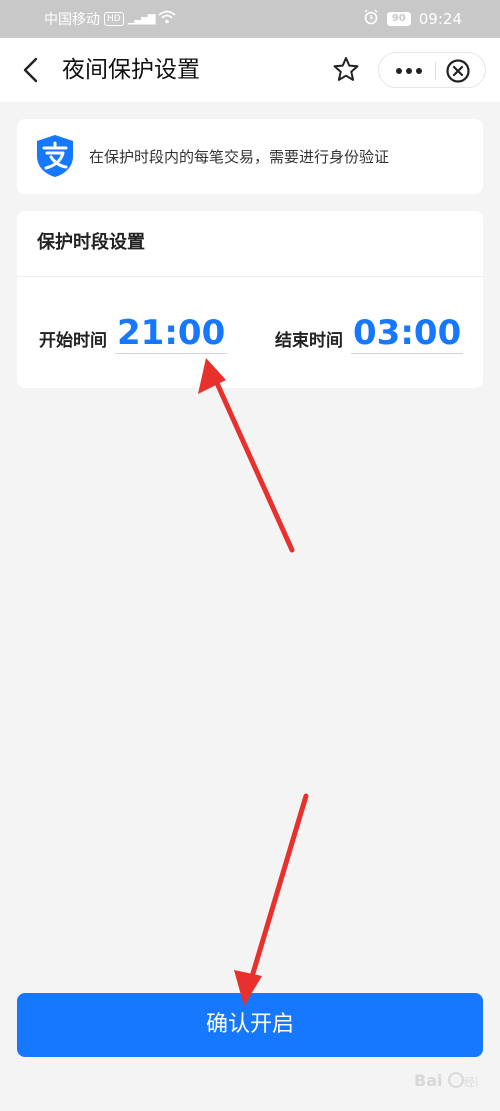  Describe the element at coordinates (371, 19) in the screenshot. I see `alarm-icon` at that location.